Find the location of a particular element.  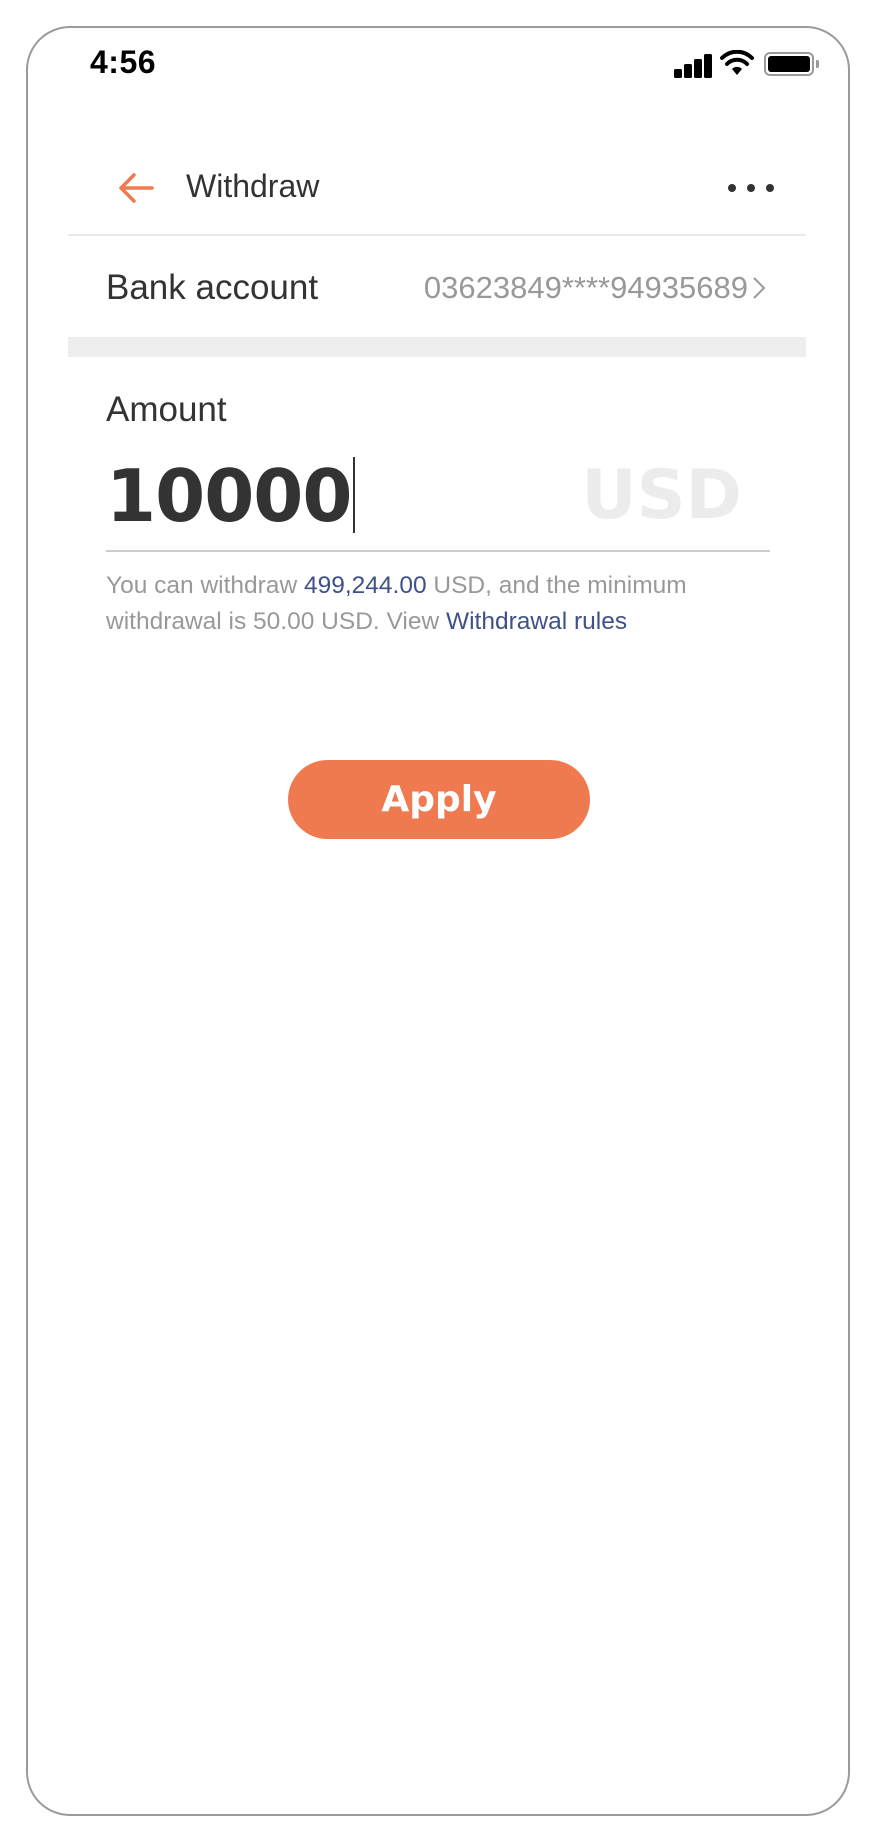

amount-label: Amount is located at coordinates (166, 409).